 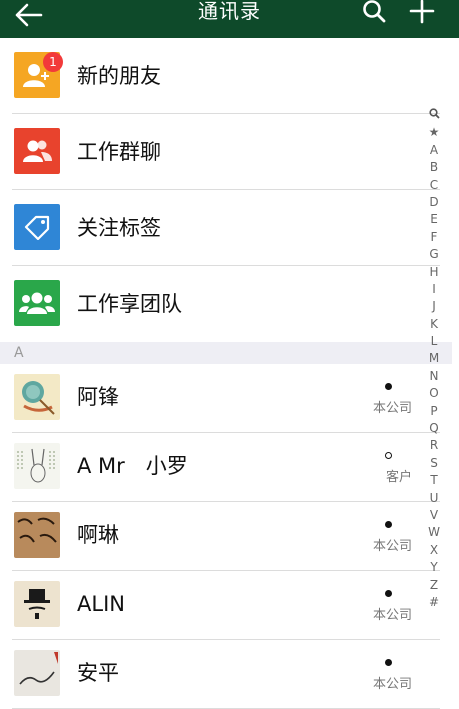 I want to click on contact-name: 啊琳, so click(x=98, y=535).